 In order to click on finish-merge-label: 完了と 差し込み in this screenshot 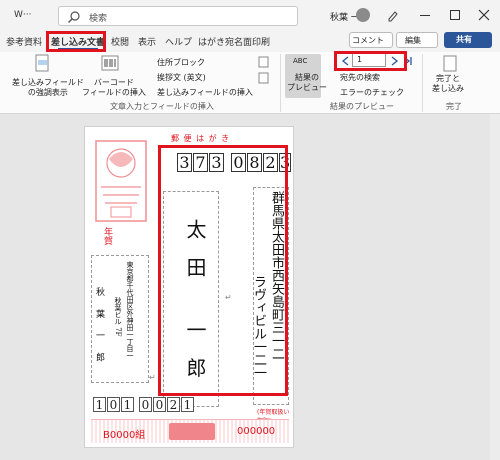, I will do `click(448, 84)`.